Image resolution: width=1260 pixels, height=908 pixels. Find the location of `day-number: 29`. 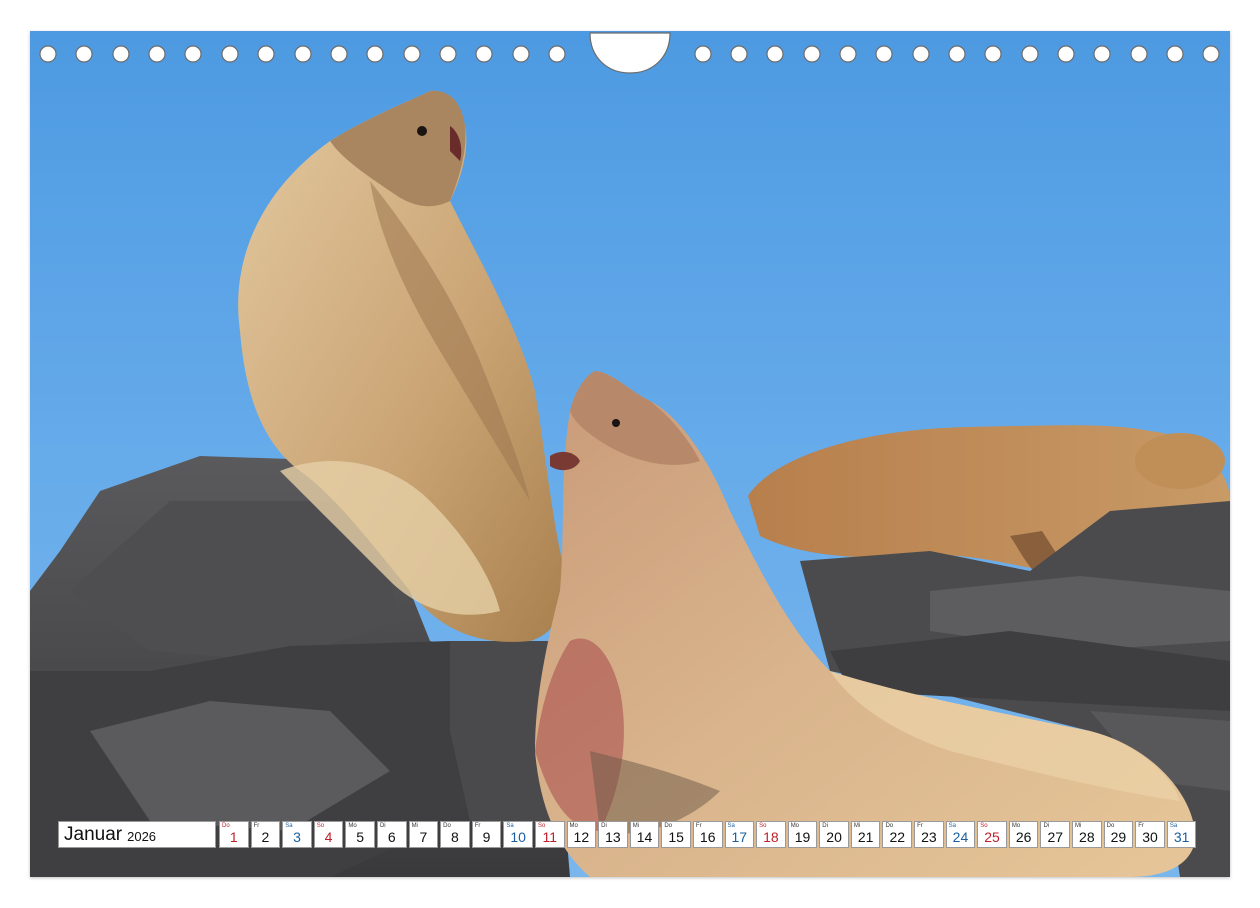

day-number: 29 is located at coordinates (1118, 837).